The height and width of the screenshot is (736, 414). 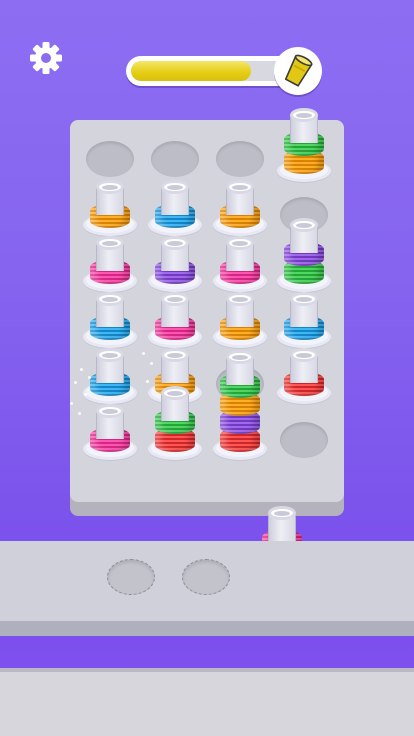 I want to click on ring-stack, so click(x=240, y=413).